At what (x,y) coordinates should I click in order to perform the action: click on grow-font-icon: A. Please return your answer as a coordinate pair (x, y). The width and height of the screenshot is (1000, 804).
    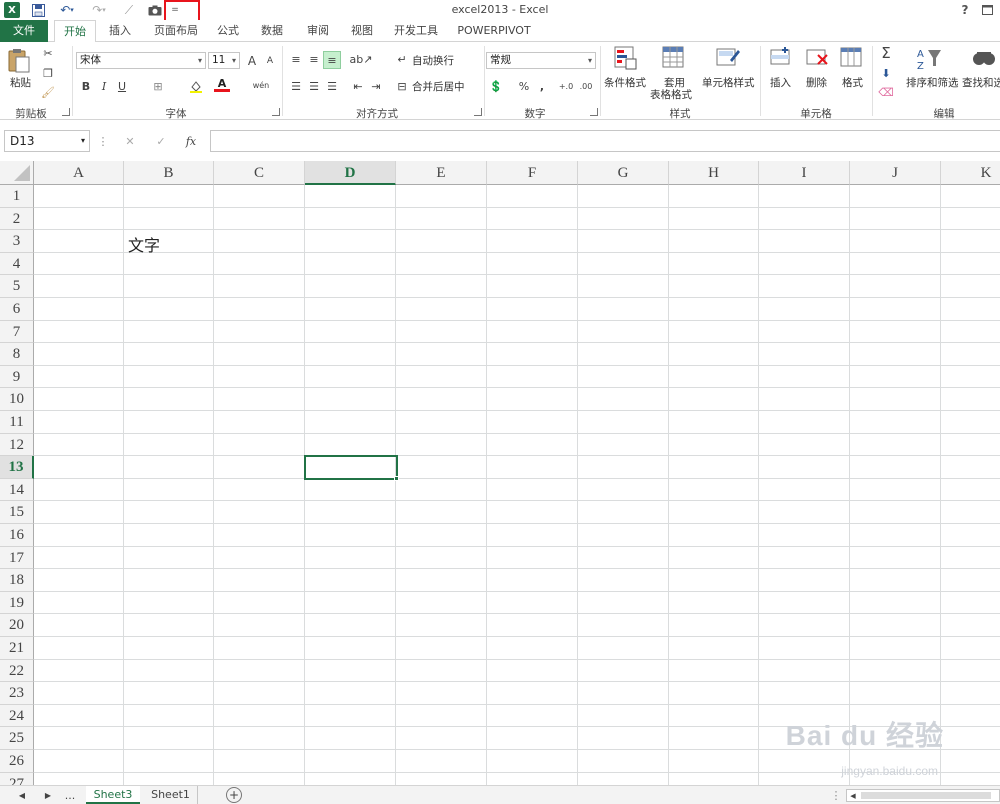
    Looking at the image, I should click on (252, 61).